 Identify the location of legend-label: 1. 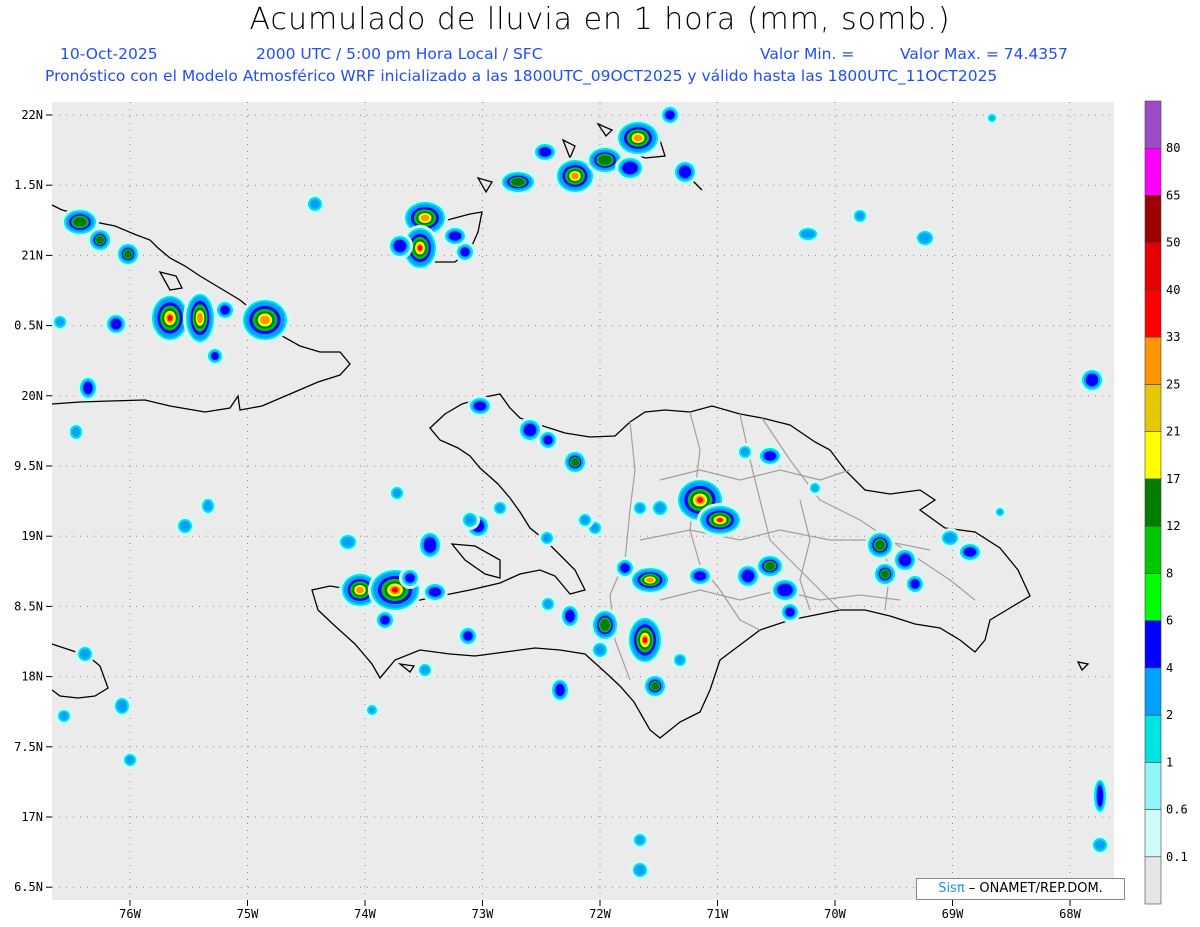
(1169, 762).